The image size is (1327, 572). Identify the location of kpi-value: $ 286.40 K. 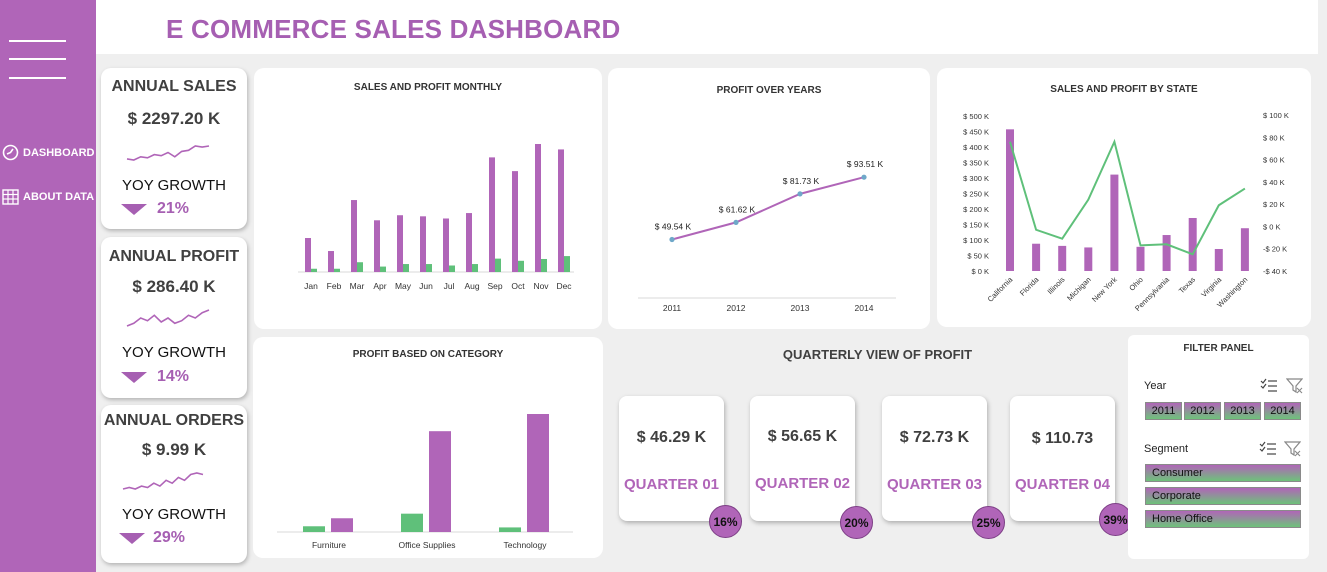
(174, 286).